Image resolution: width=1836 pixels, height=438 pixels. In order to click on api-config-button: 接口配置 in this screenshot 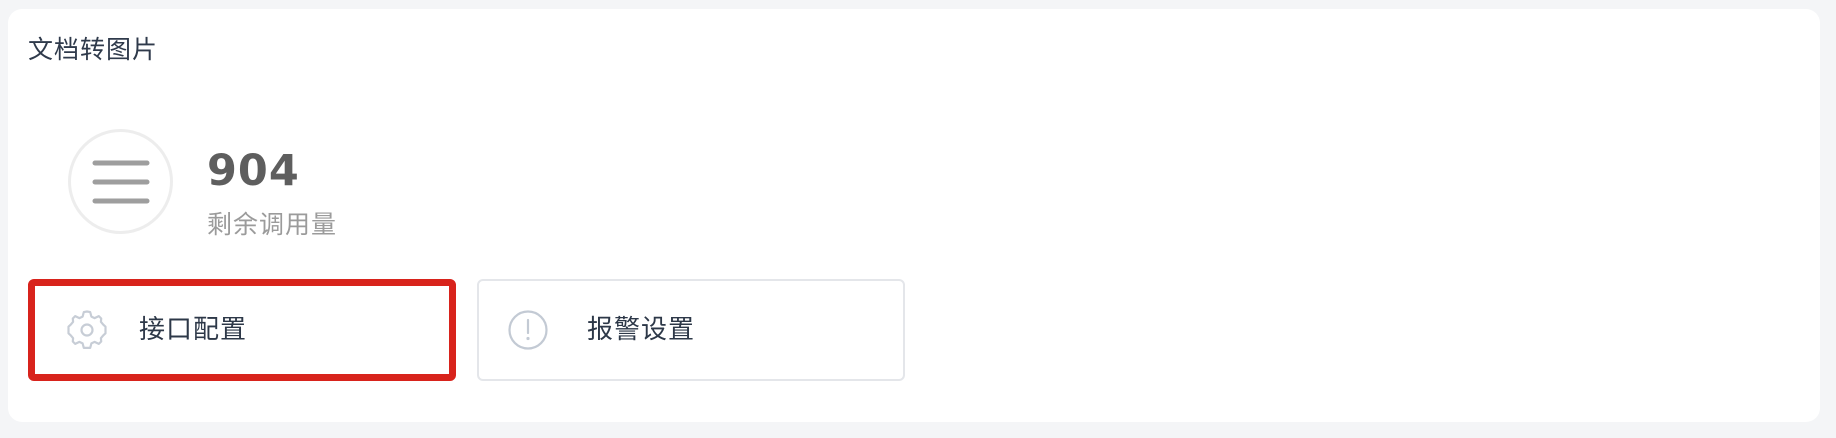, I will do `click(242, 330)`.